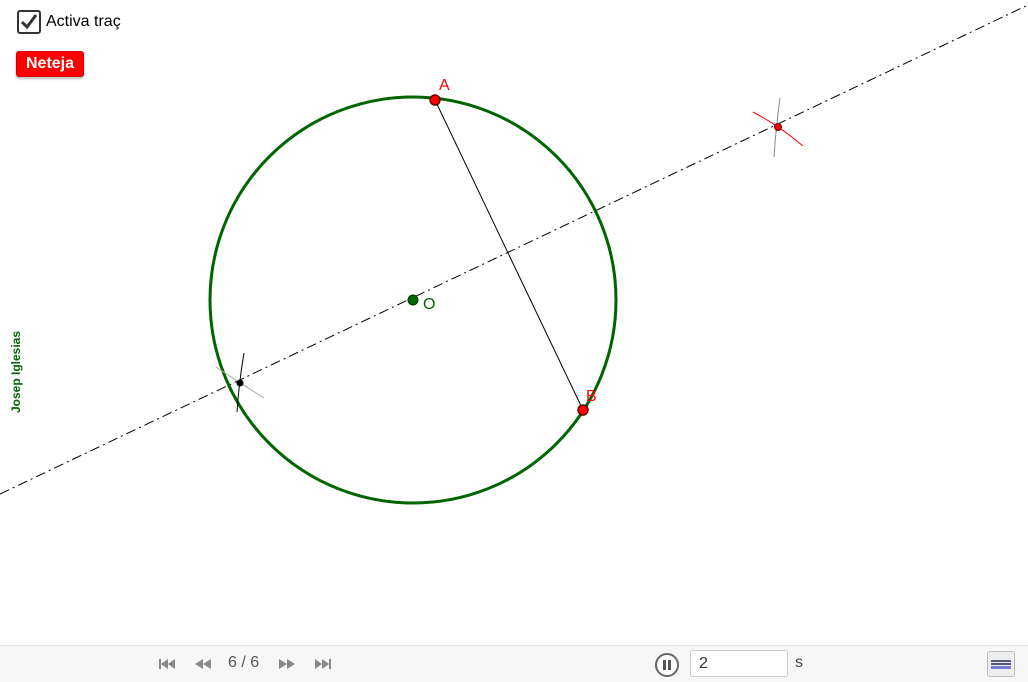  What do you see at coordinates (583, 410) in the screenshot?
I see `point-b` at bounding box center [583, 410].